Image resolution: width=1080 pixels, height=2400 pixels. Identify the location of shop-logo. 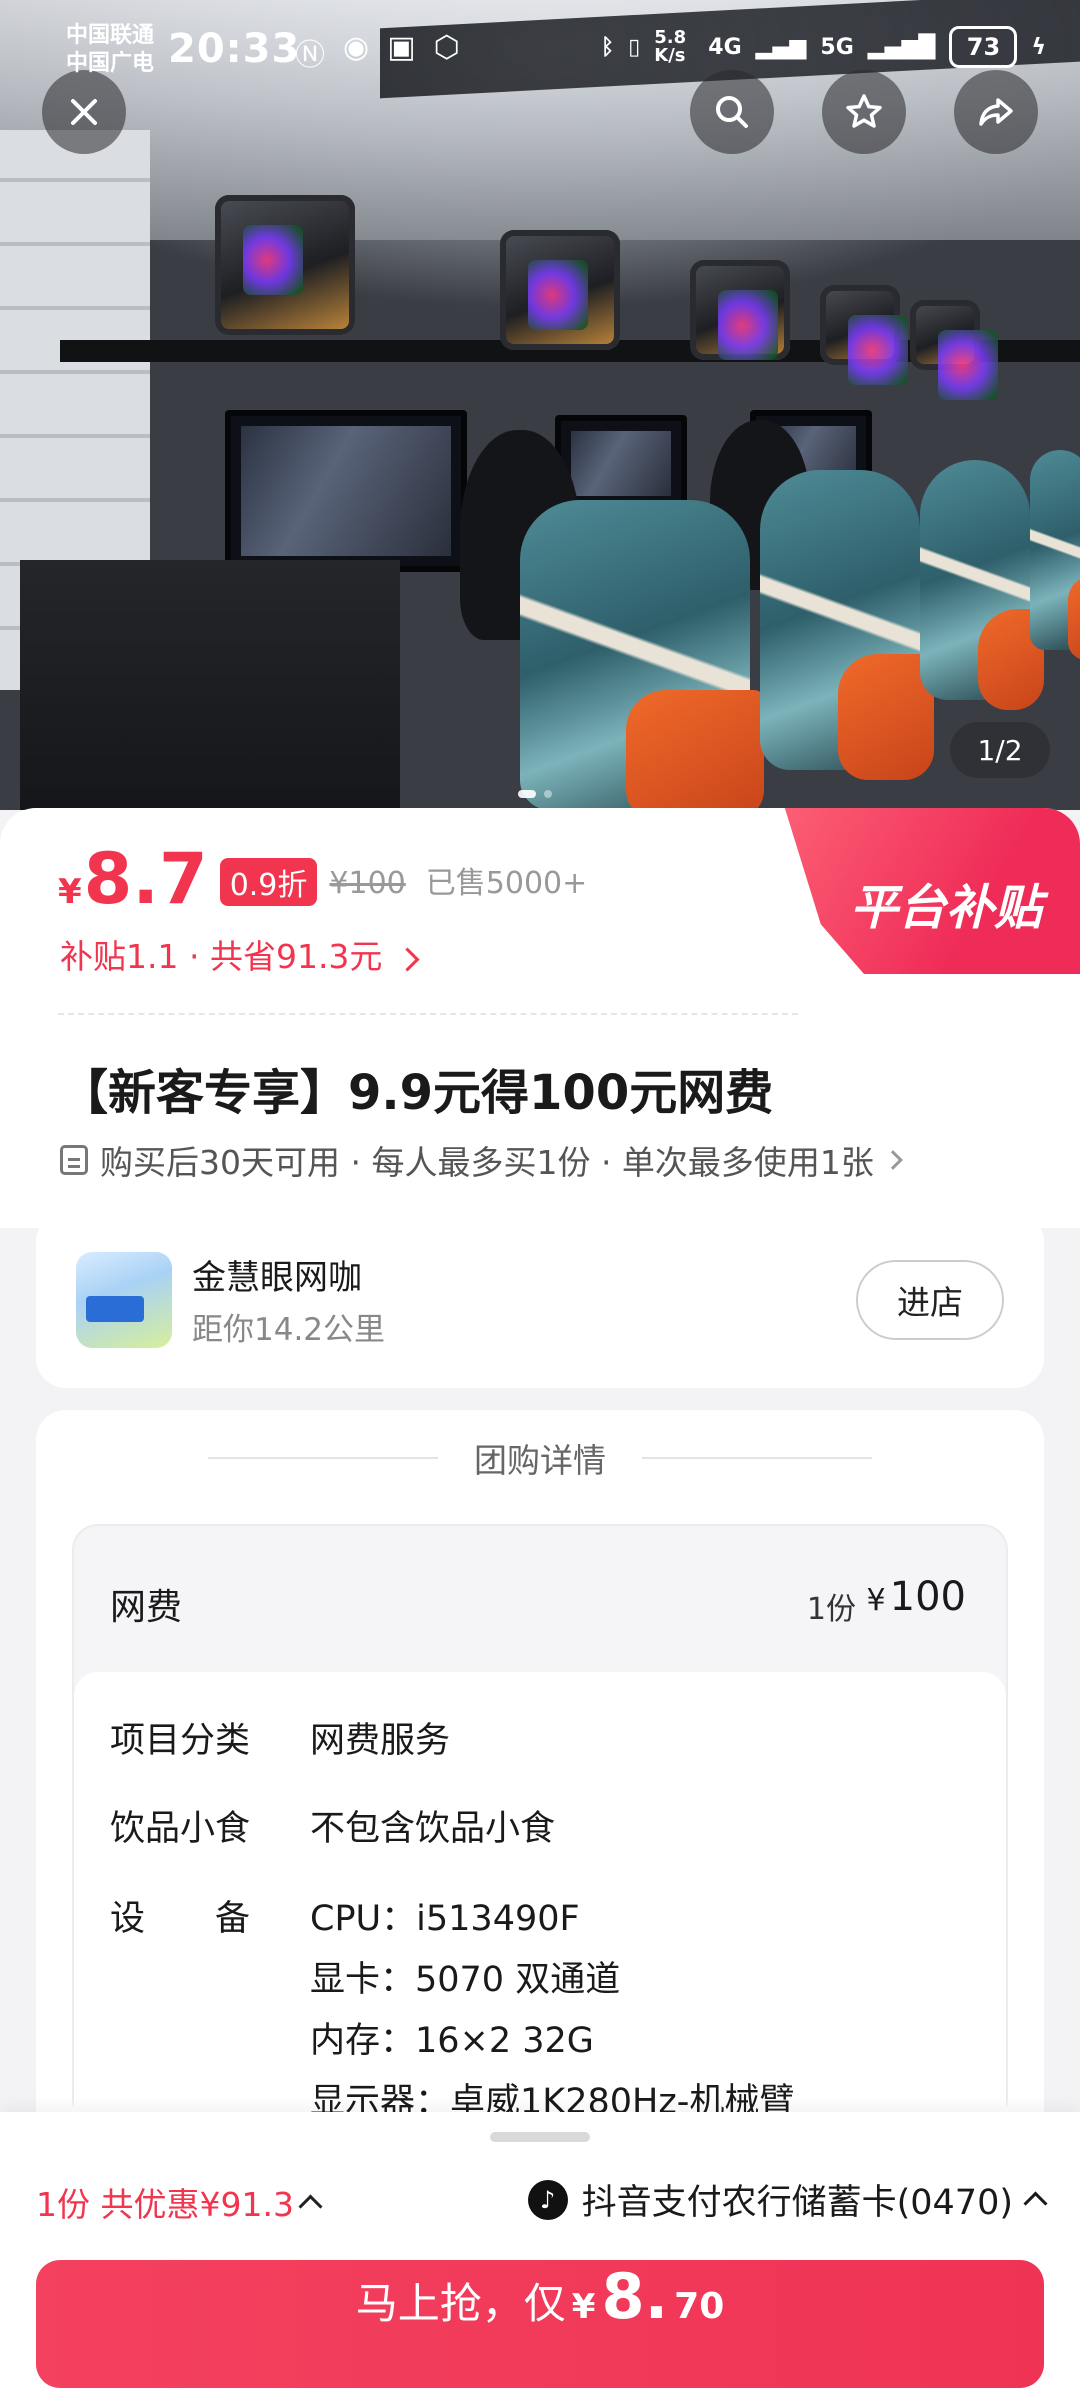
(124, 1300).